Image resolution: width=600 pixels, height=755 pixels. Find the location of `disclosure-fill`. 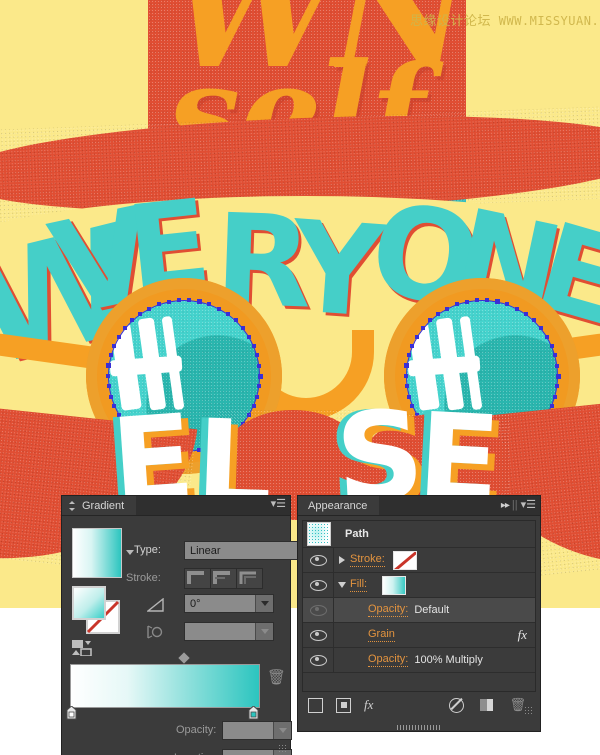

disclosure-fill is located at coordinates (342, 585).